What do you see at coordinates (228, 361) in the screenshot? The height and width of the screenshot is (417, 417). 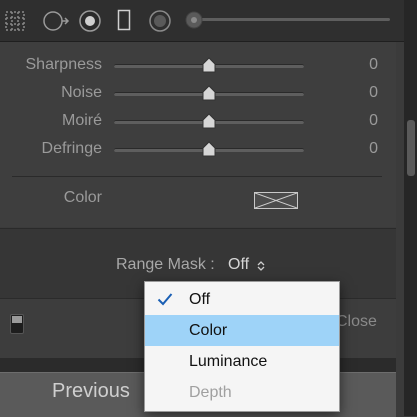 I see `menu-item-luminance-label: Luminance` at bounding box center [228, 361].